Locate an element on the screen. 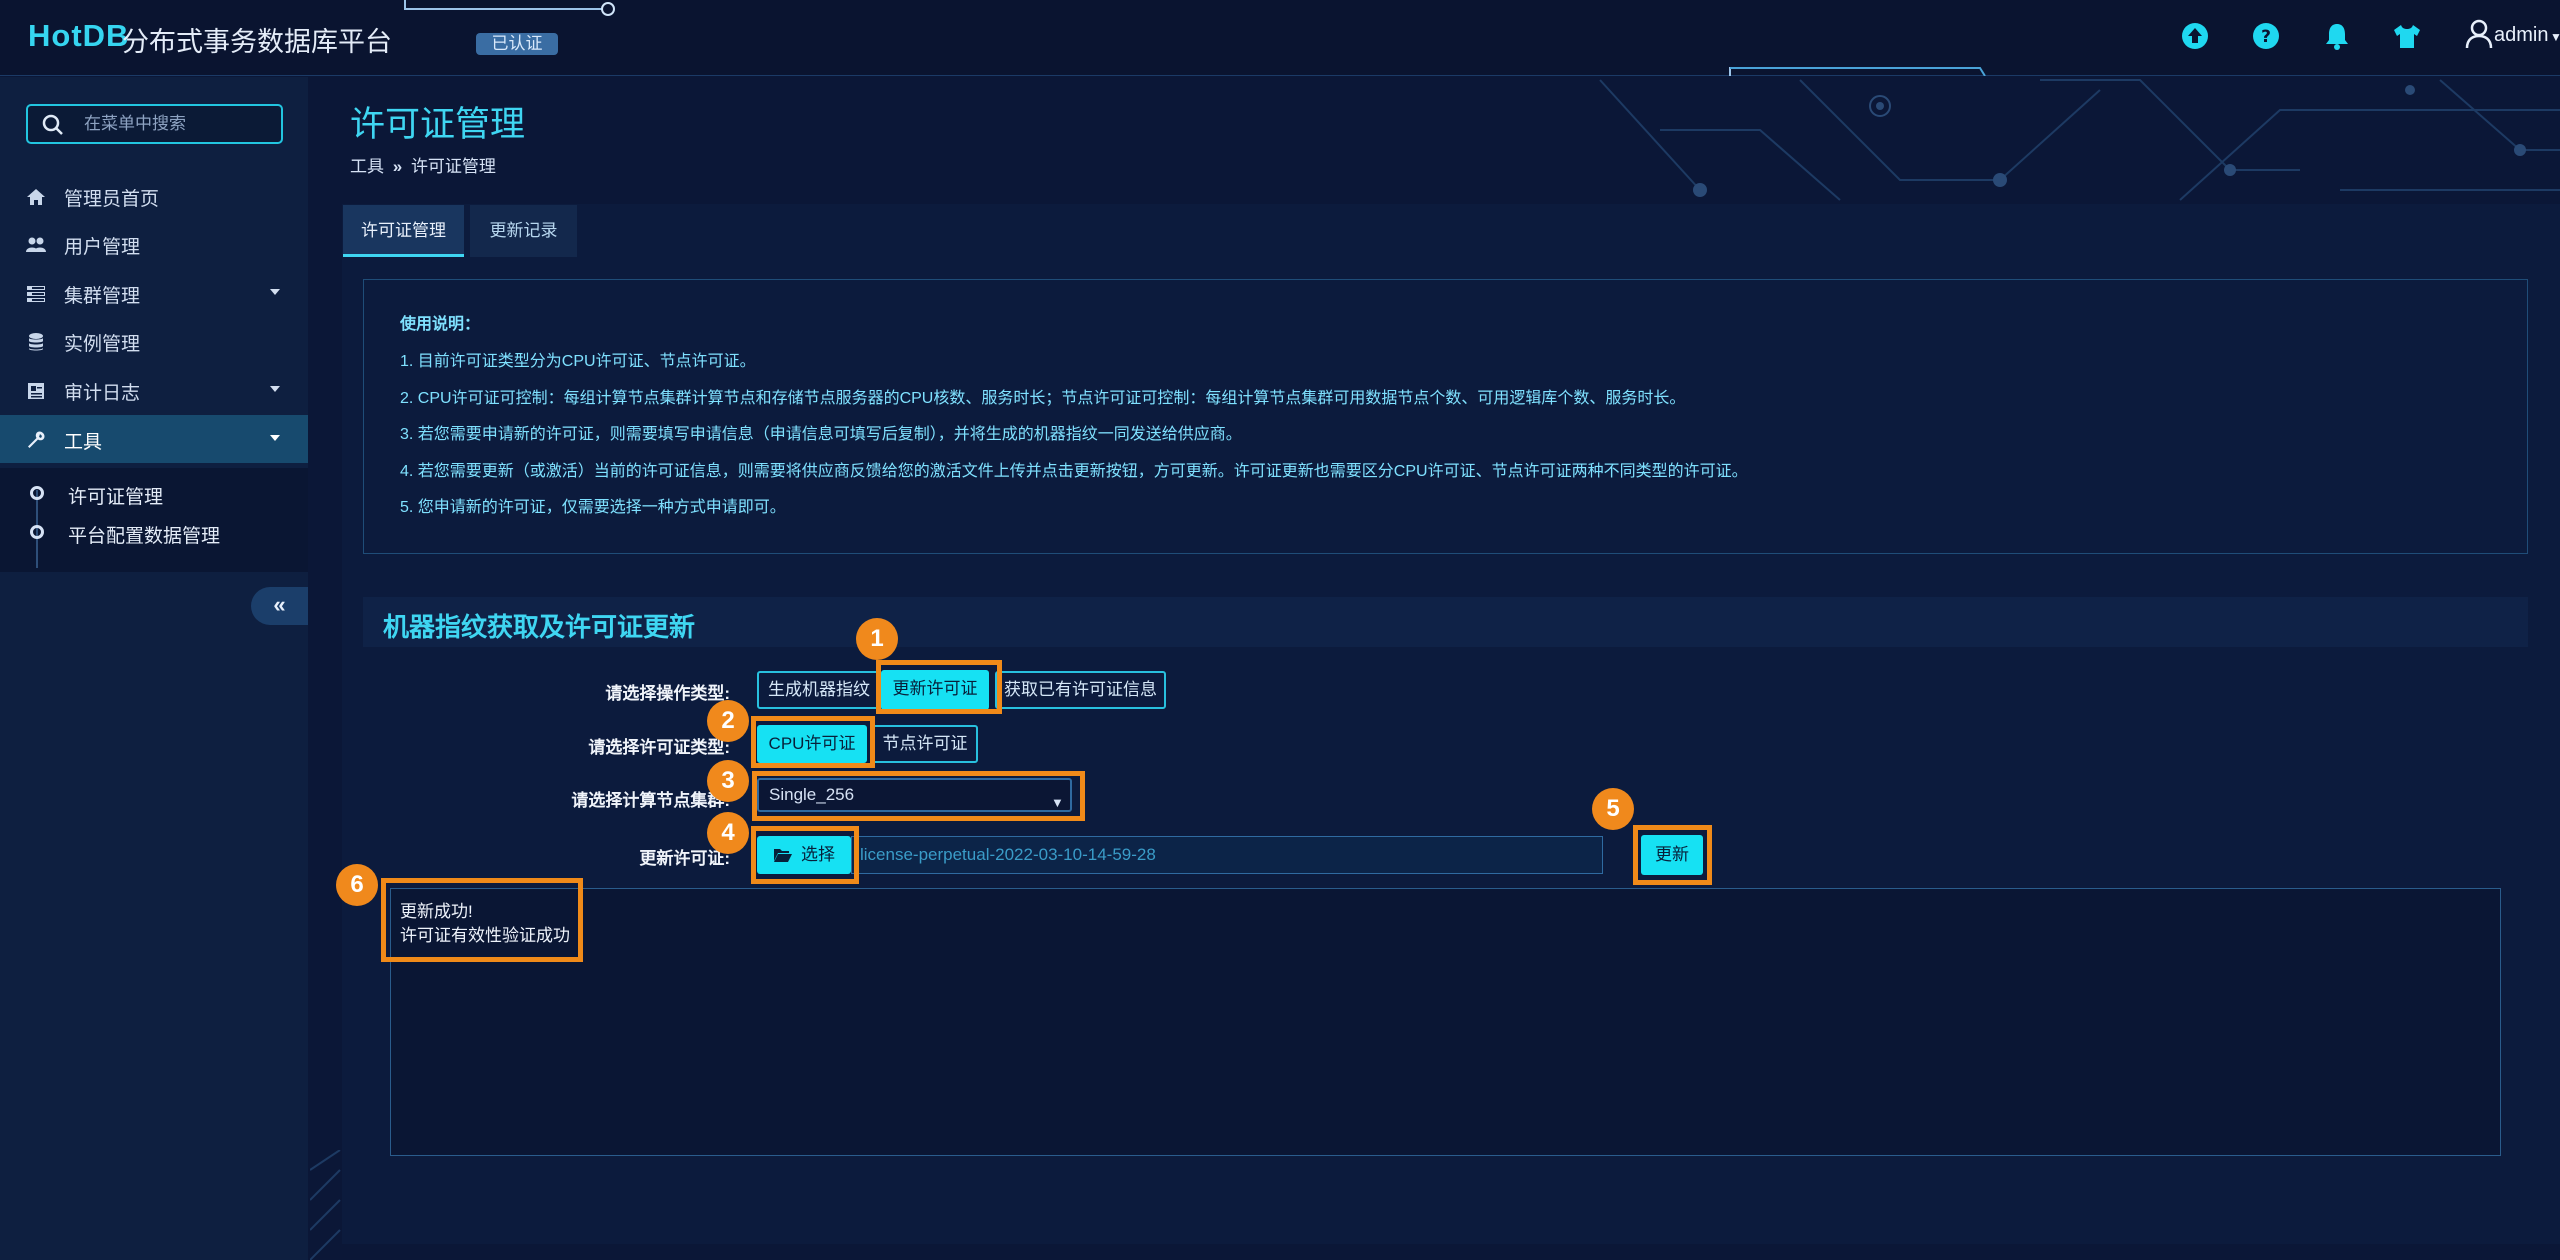 This screenshot has height=1260, width=2560. sidebar-item-instance-management: 实例管理 is located at coordinates (154, 341).